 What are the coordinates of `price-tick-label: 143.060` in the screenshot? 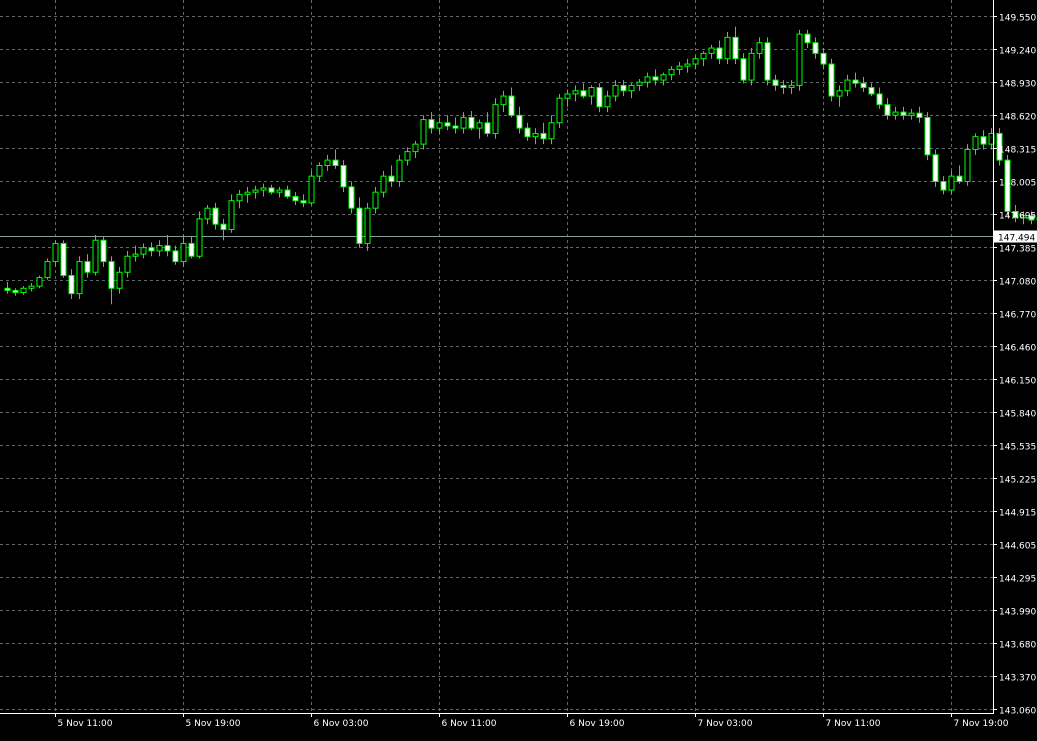 It's located at (1017, 712).